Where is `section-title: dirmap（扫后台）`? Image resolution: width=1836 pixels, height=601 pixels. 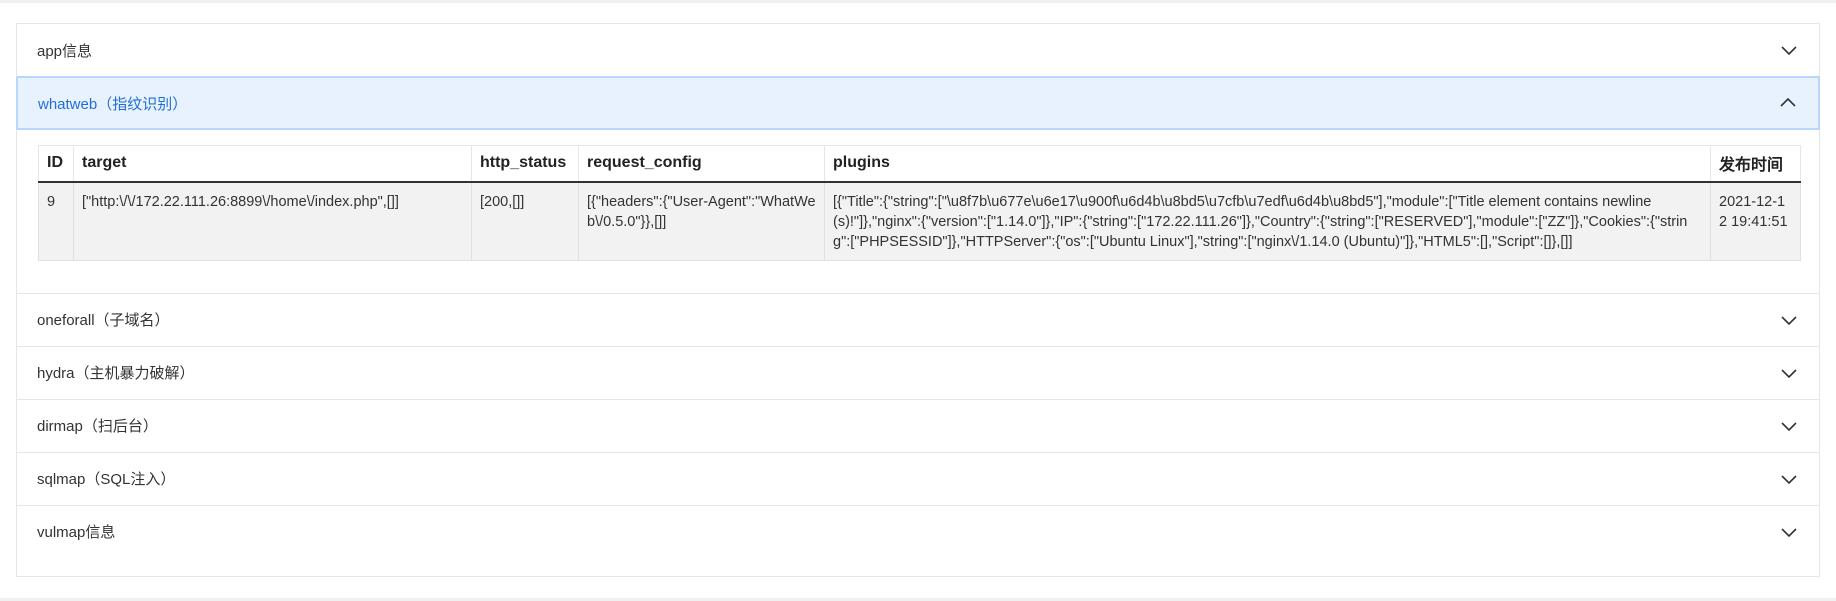 section-title: dirmap（扫后台） is located at coordinates (97, 426).